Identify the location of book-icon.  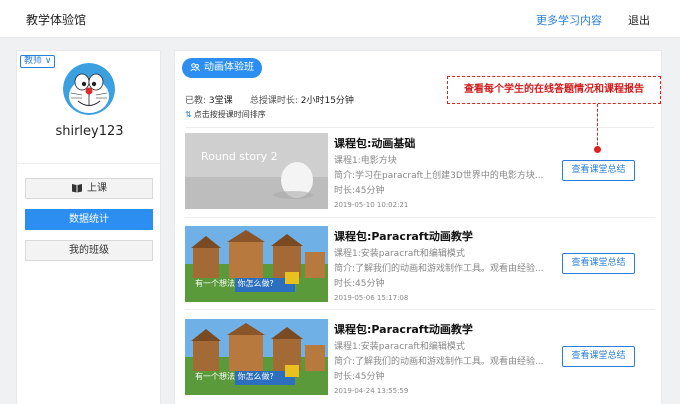
(77, 190).